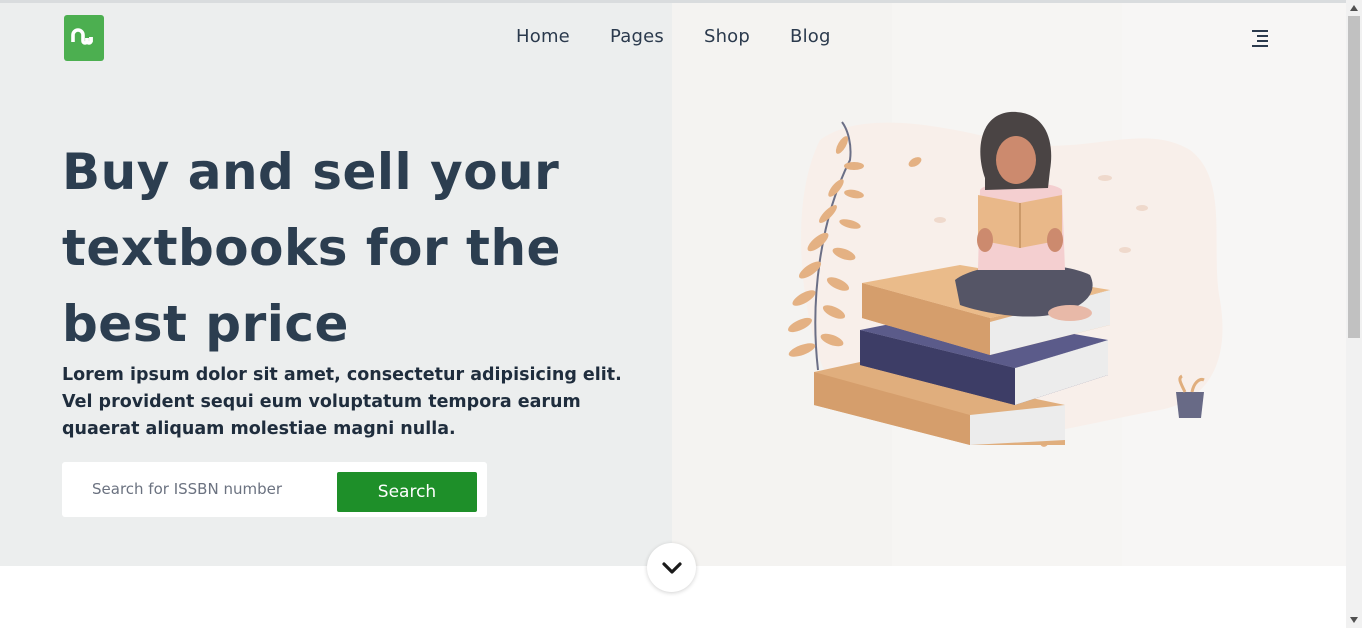 This screenshot has width=1362, height=628. I want to click on triangle-down-icon, so click(1354, 620).